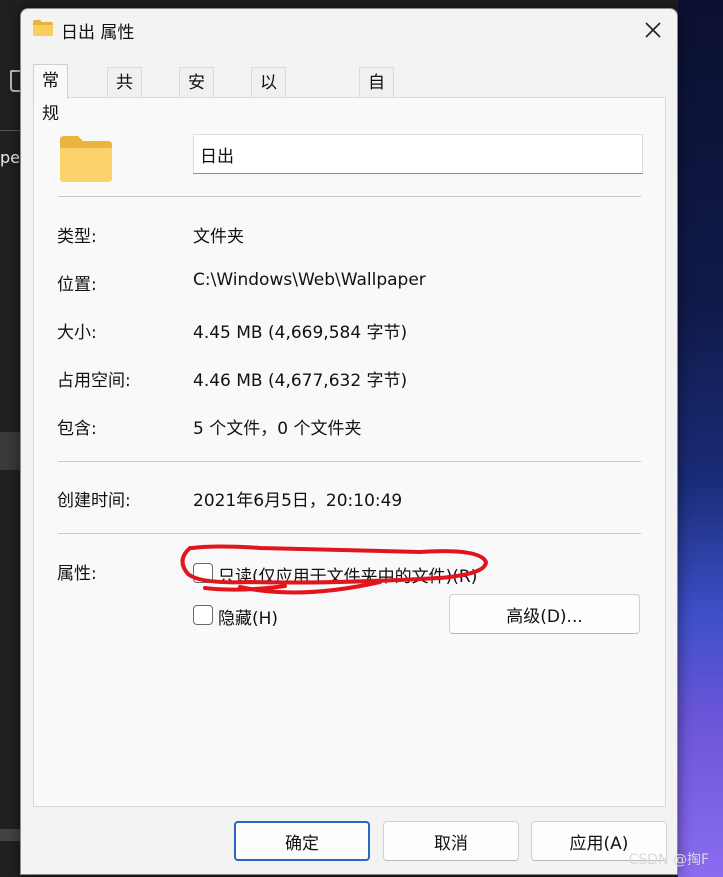 Image resolution: width=723 pixels, height=877 pixels. I want to click on contains-label: 包含:, so click(77, 429).